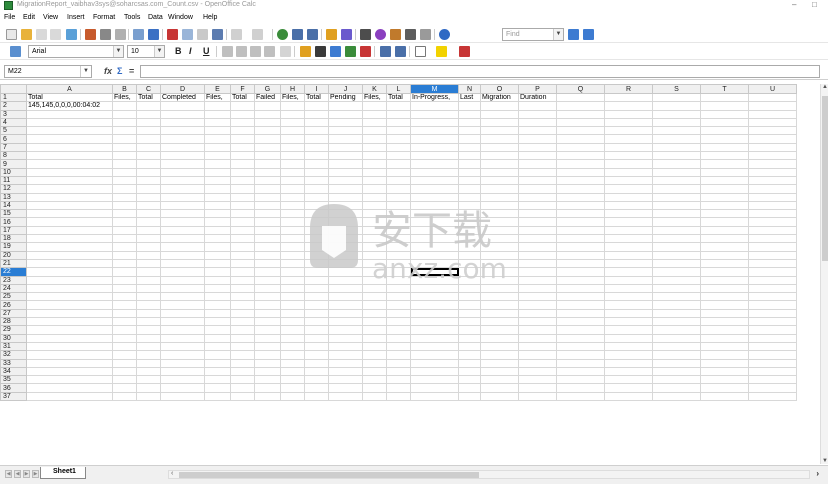 Image resolution: width=828 pixels, height=484 pixels. What do you see at coordinates (69, 97) in the screenshot?
I see `cell: Total` at bounding box center [69, 97].